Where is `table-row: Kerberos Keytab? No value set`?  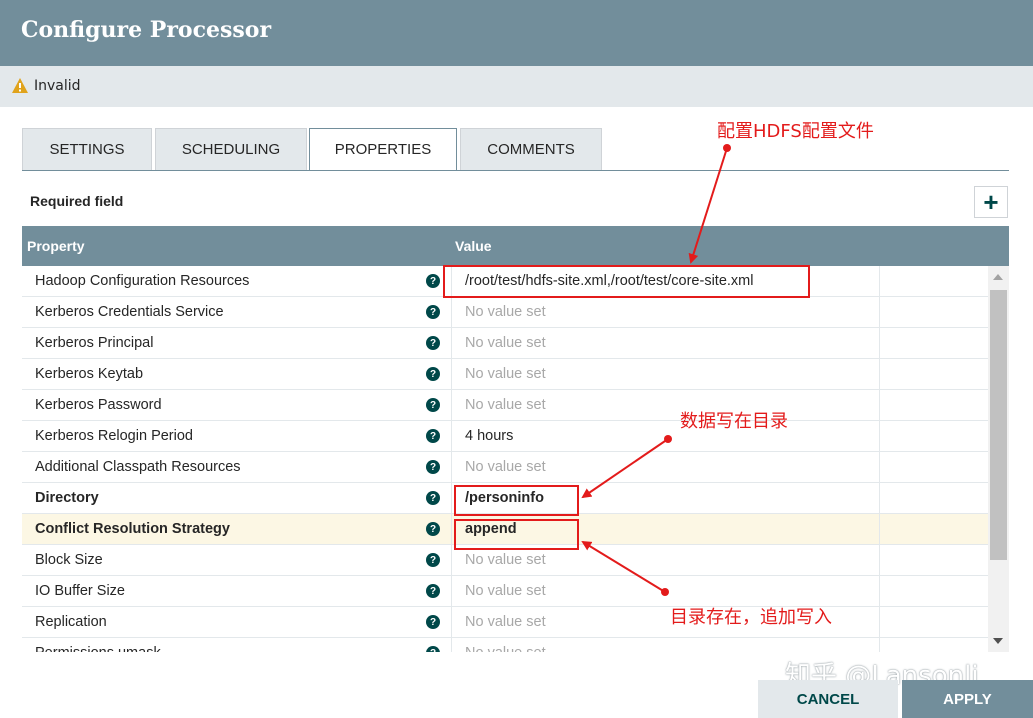 table-row: Kerberos Keytab? No value set is located at coordinates (505, 374).